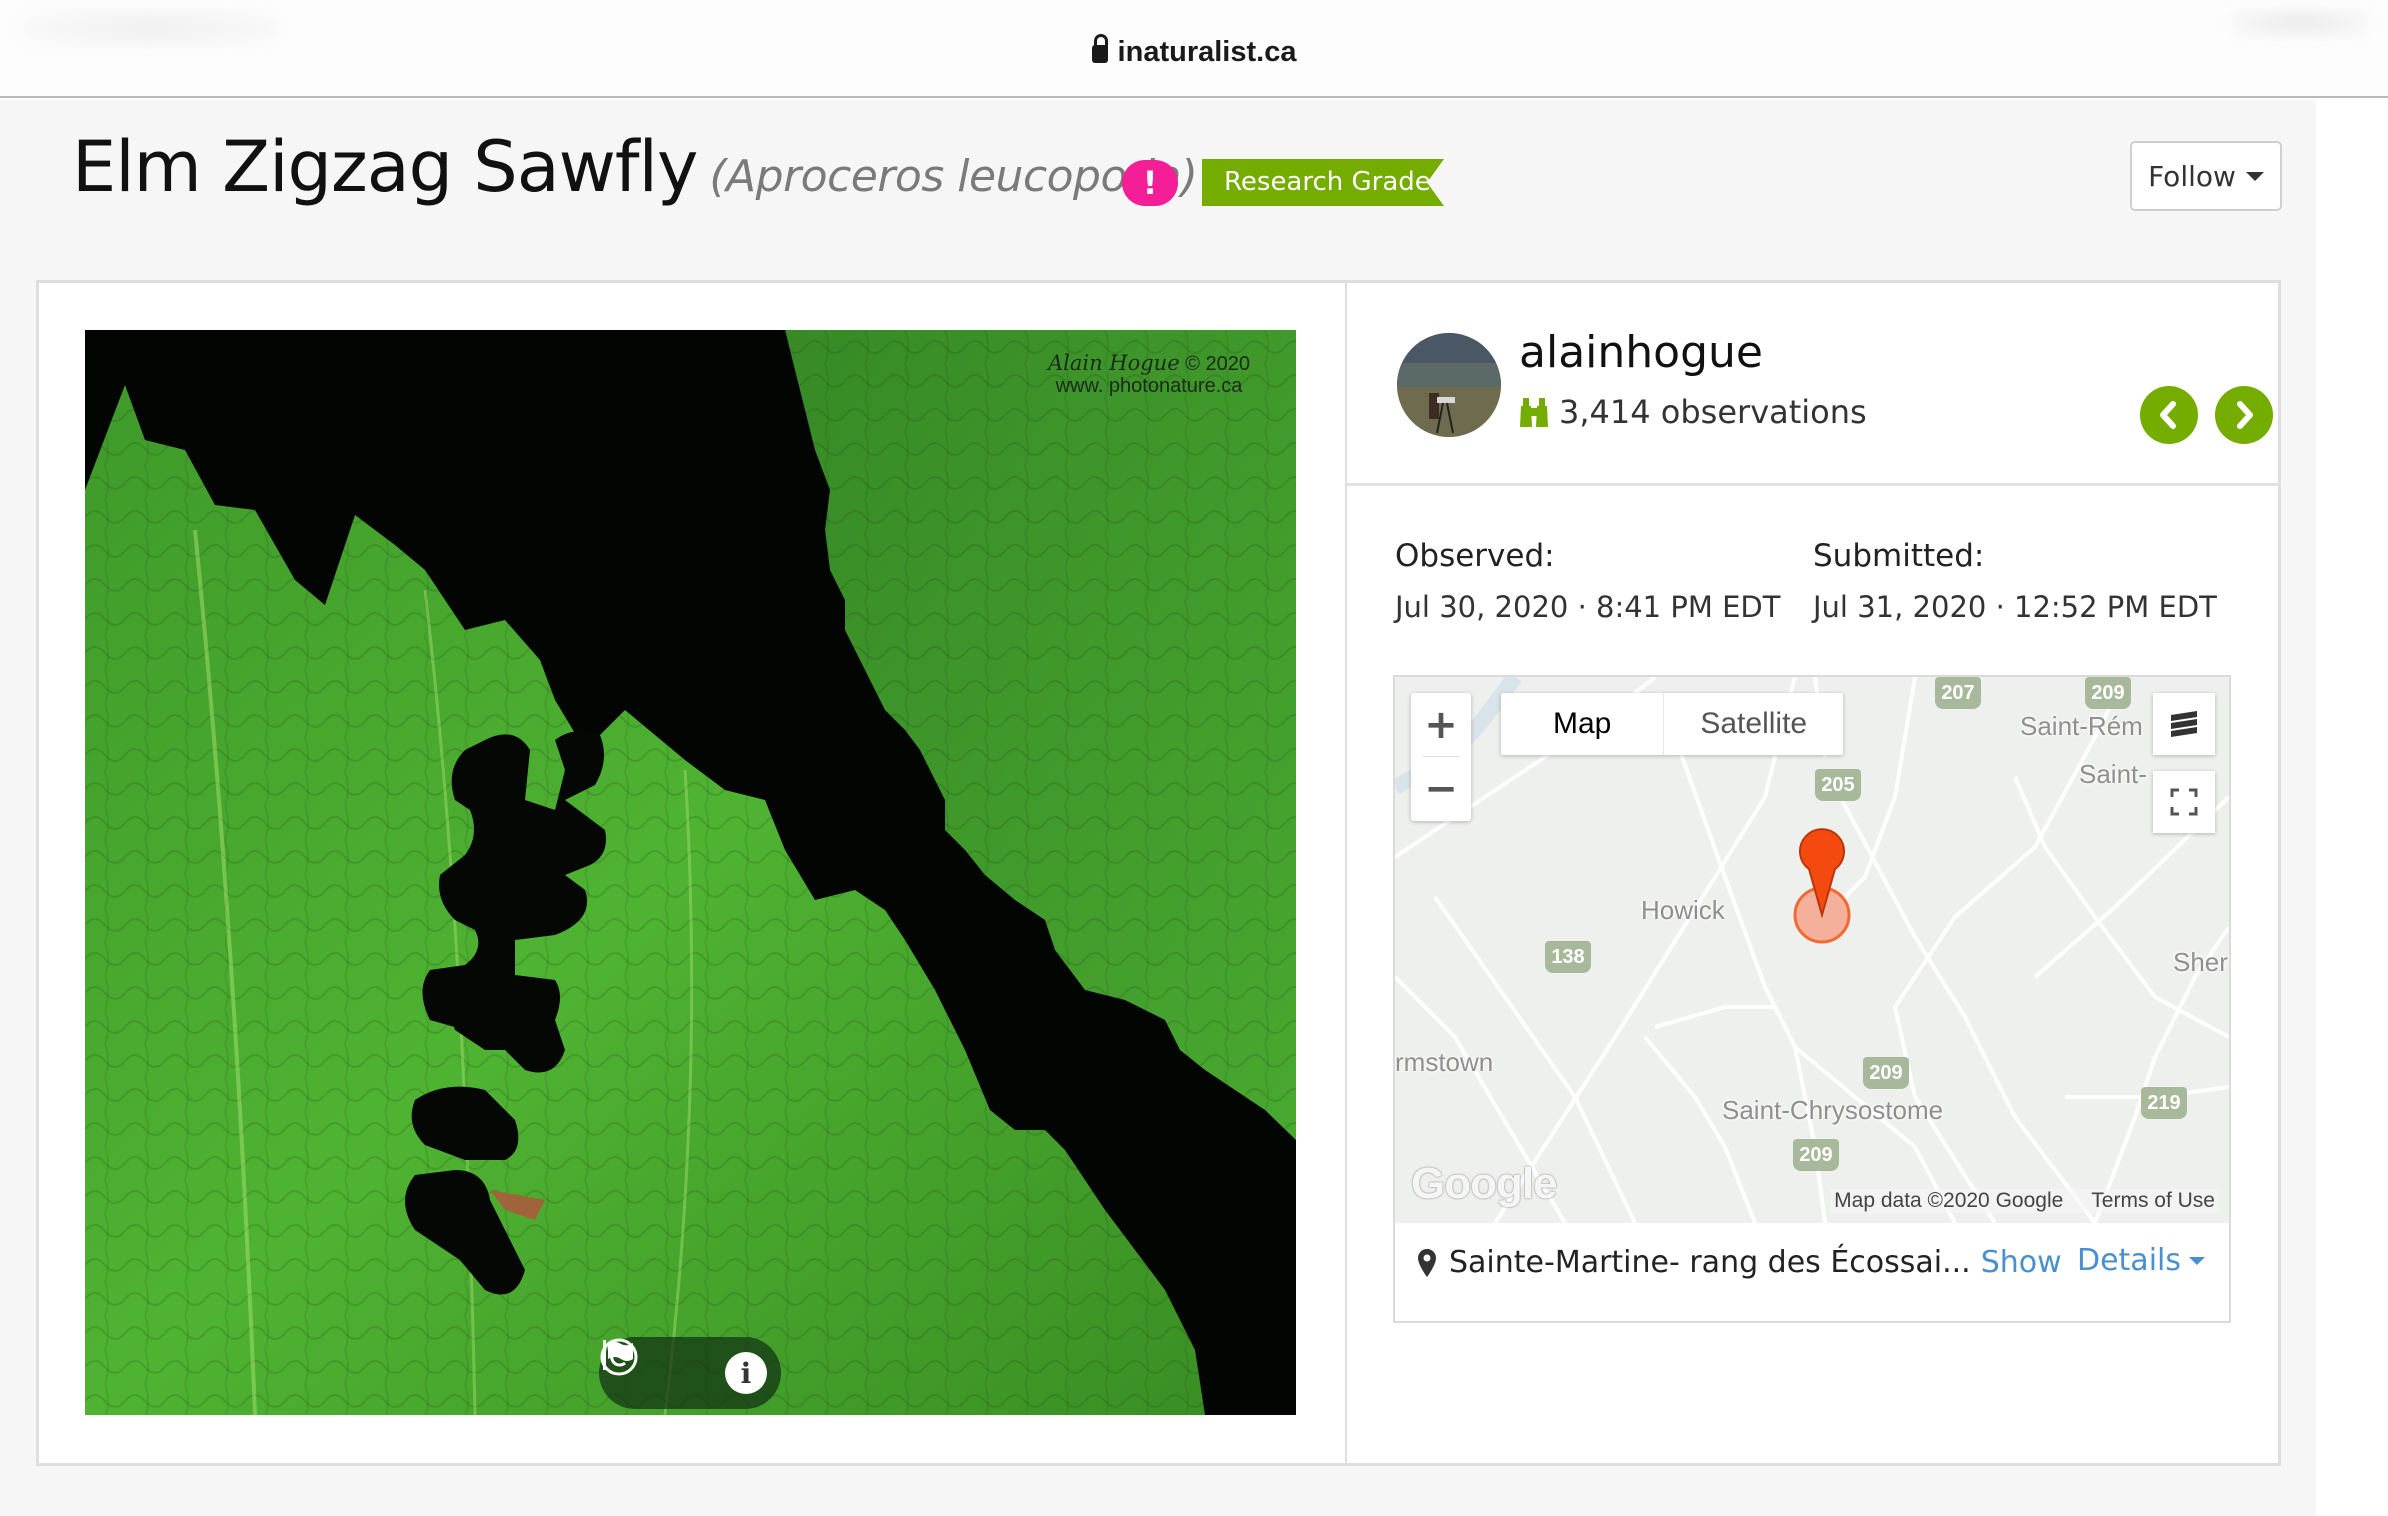  I want to click on next-observation-button, so click(2244, 415).